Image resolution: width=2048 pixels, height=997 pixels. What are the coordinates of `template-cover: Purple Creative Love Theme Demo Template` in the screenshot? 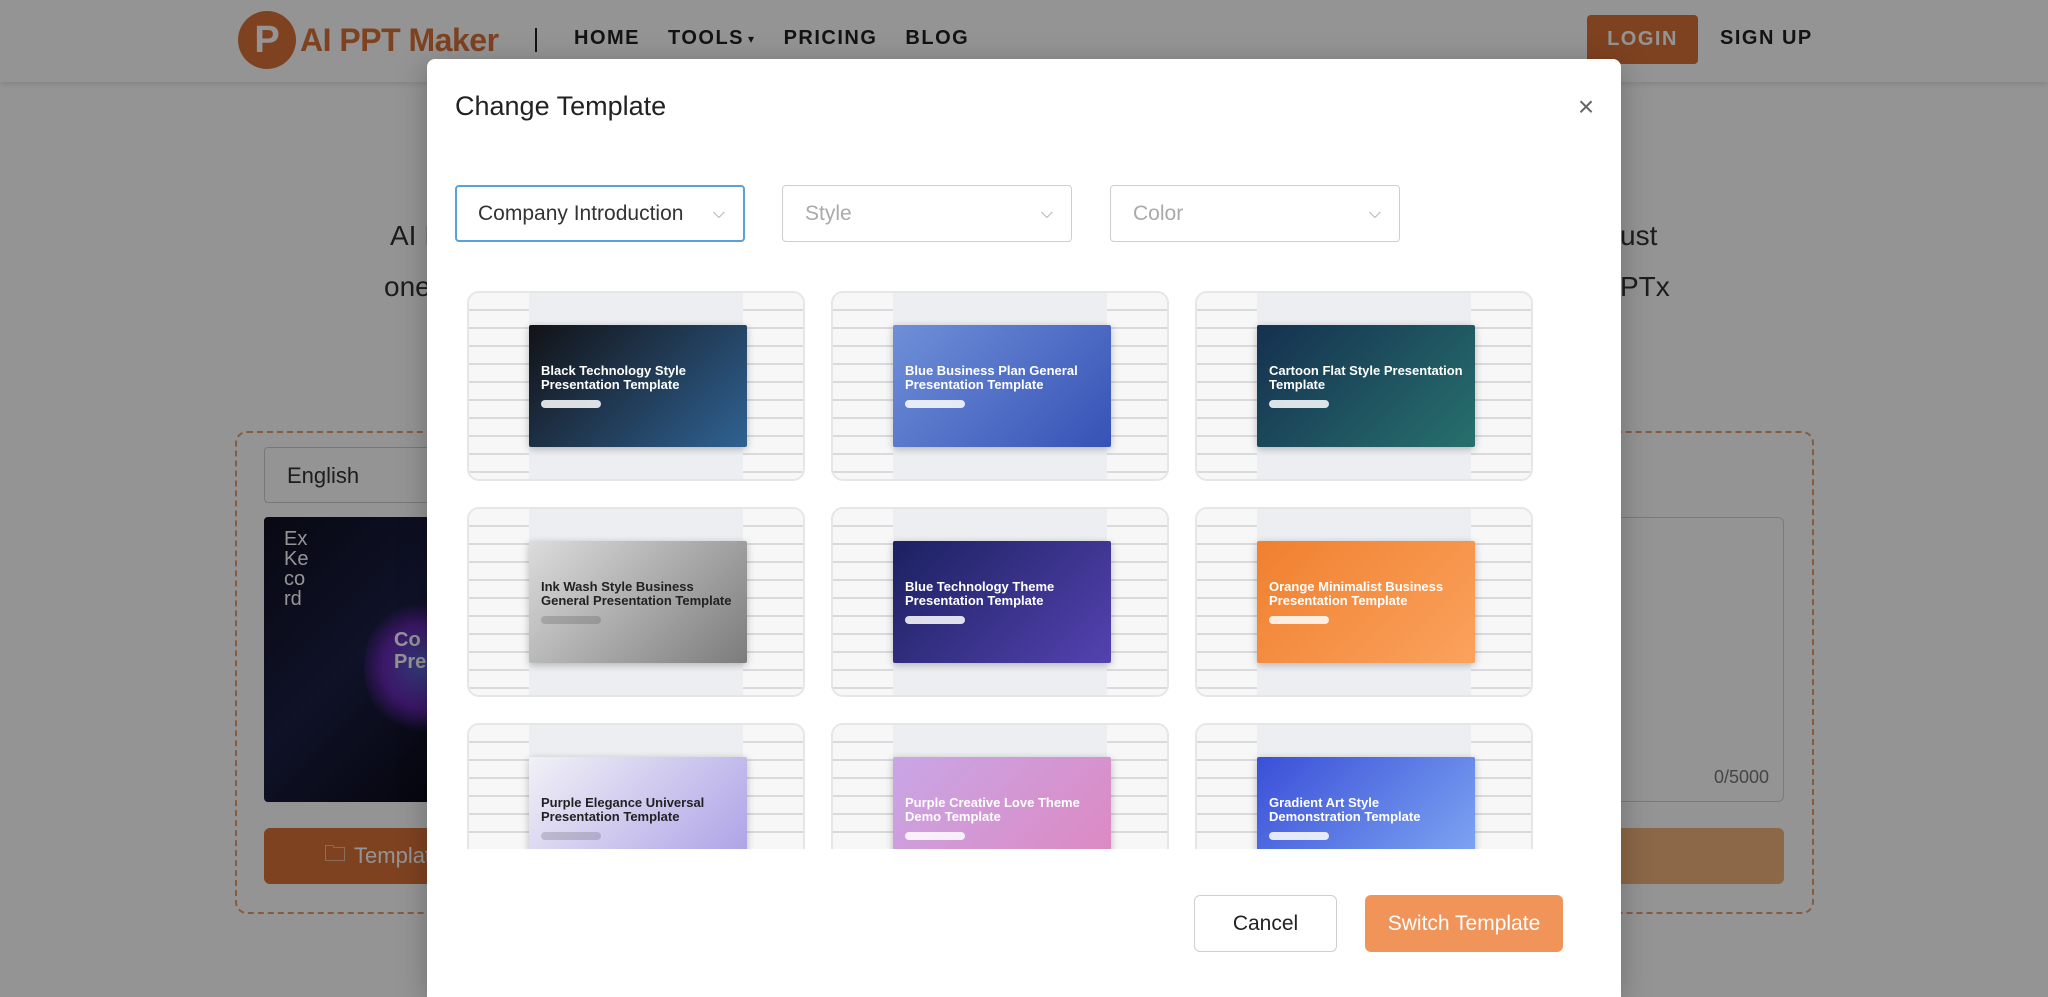 It's located at (1002, 803).